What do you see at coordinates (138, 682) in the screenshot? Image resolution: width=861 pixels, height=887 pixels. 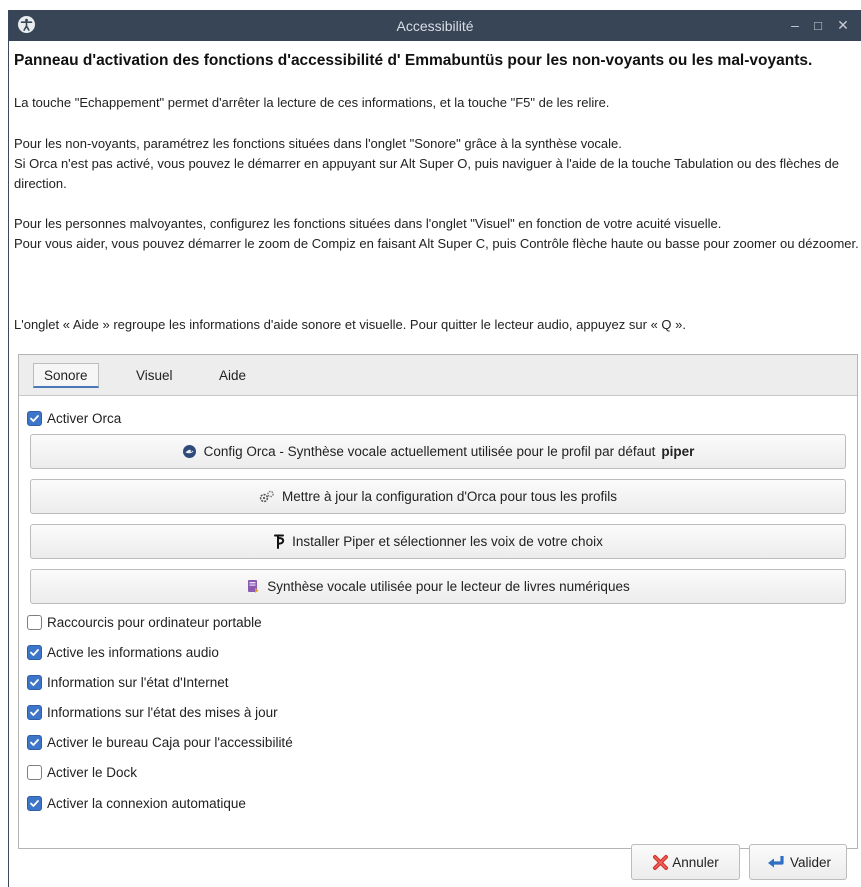 I see `checkbox-label: Information sur l'état d'Internet` at bounding box center [138, 682].